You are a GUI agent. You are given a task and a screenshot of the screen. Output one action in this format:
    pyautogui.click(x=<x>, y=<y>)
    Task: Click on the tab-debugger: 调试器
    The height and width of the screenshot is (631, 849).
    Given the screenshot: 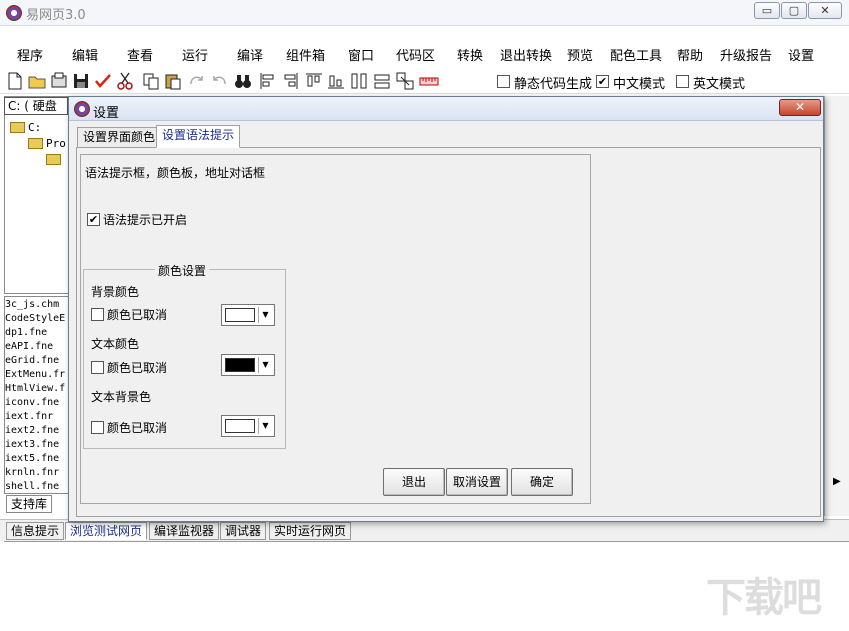 What is the action you would take?
    pyautogui.click(x=243, y=531)
    